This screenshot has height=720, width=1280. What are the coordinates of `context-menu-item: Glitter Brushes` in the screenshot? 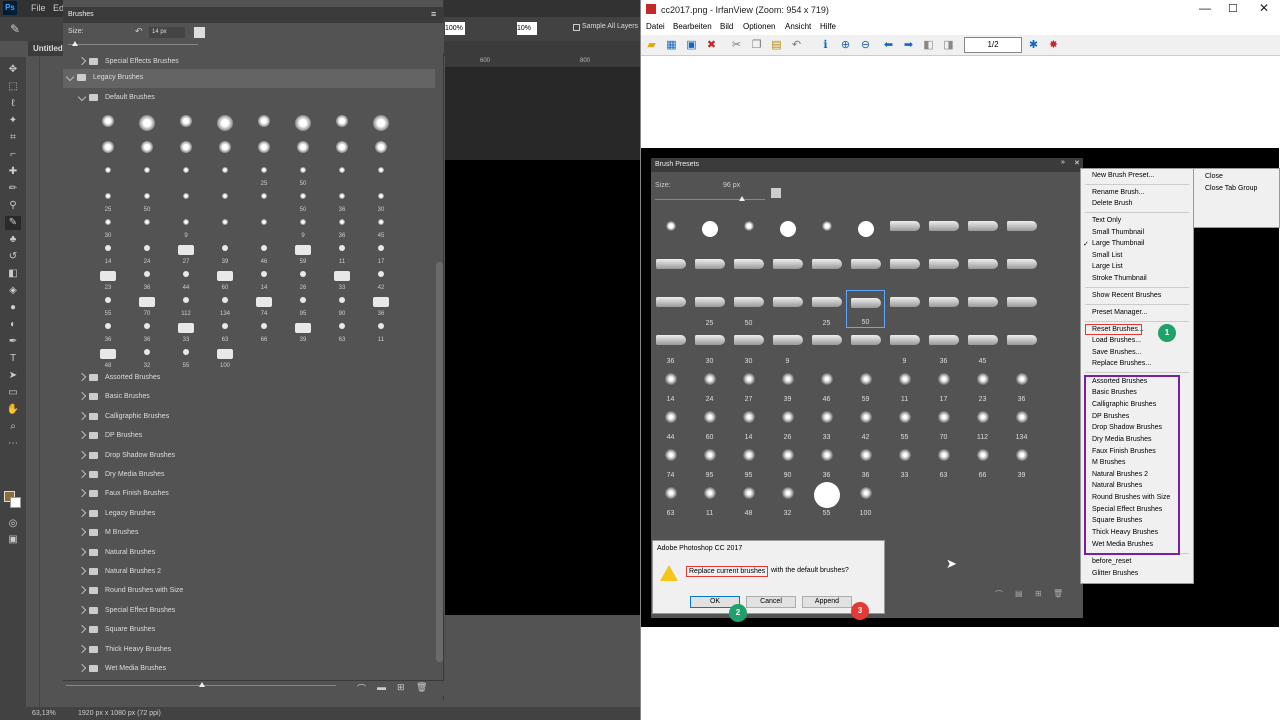 It's located at (1115, 573).